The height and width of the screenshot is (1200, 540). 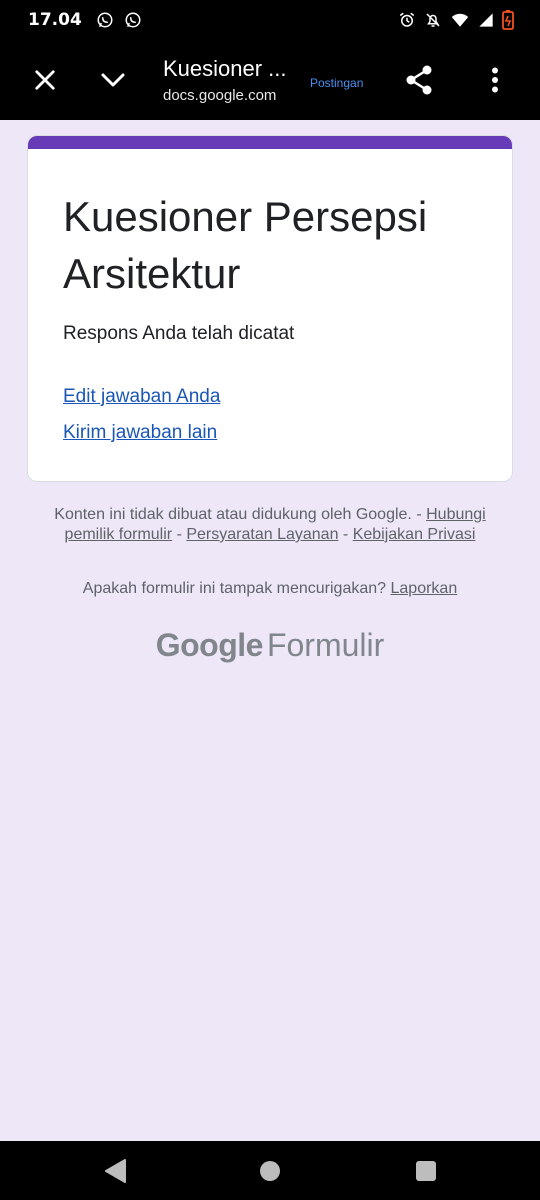 I want to click on back-button, so click(x=115, y=1171).